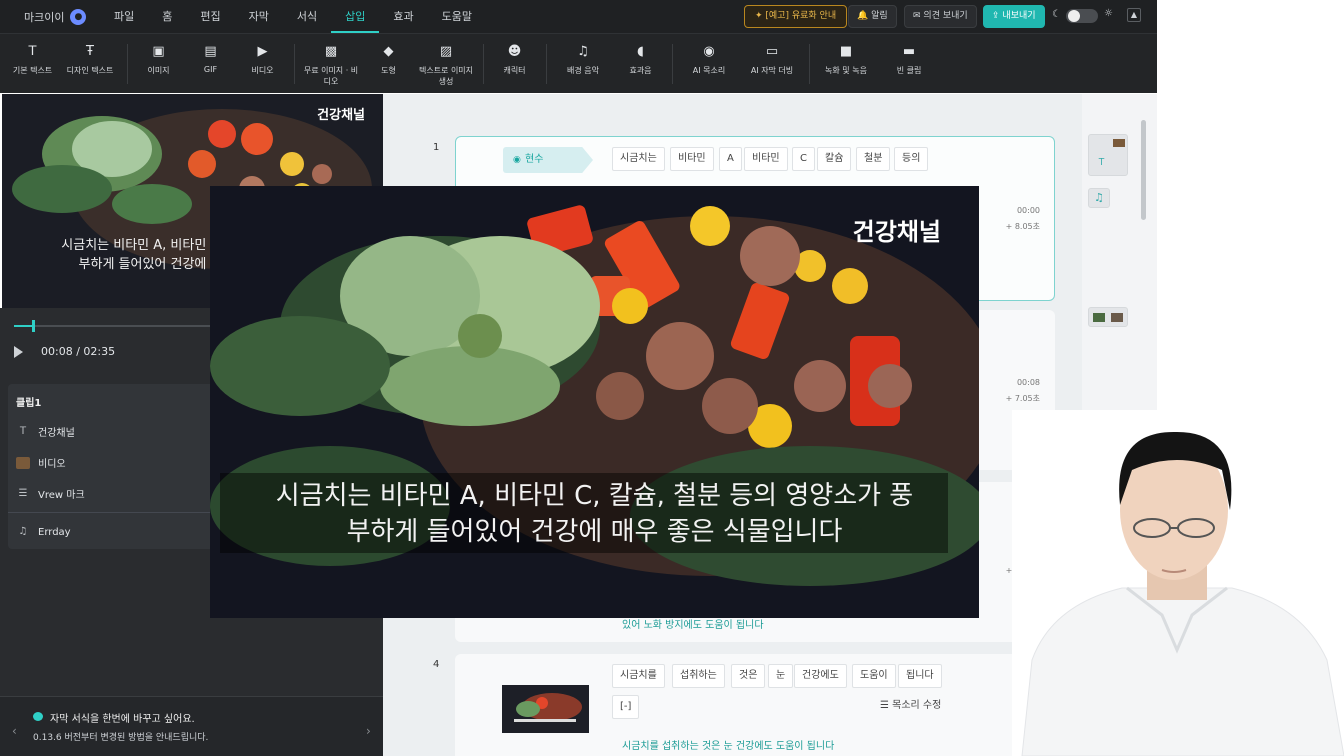 The width and height of the screenshot is (1344, 756). Describe the element at coordinates (1014, 16) in the screenshot. I see `export-button: ⇪ 내보내기` at that location.